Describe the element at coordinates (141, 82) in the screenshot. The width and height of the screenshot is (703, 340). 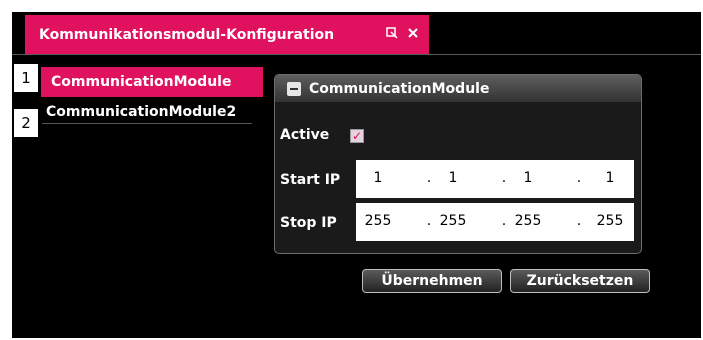
I see `module-label: CommunicationModule` at that location.